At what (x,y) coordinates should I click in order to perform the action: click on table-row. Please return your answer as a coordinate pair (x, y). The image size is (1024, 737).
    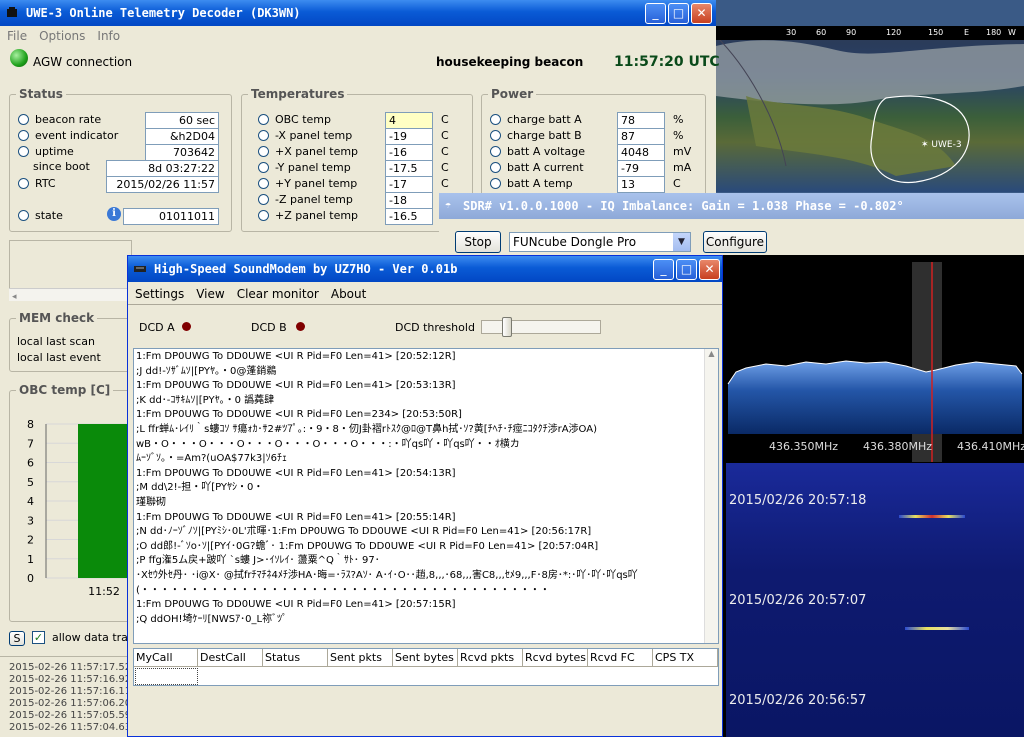
    Looking at the image, I should click on (166, 676).